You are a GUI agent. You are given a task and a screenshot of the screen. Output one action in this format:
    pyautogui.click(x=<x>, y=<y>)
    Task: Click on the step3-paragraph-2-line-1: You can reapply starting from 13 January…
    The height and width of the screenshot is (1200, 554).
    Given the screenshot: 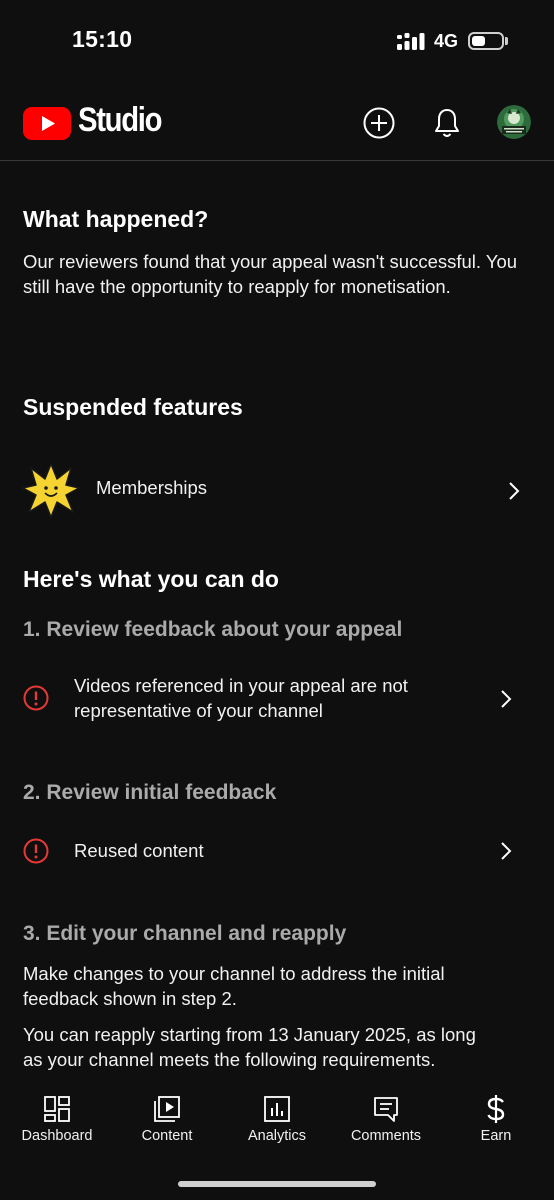 What is the action you would take?
    pyautogui.click(x=249, y=1034)
    